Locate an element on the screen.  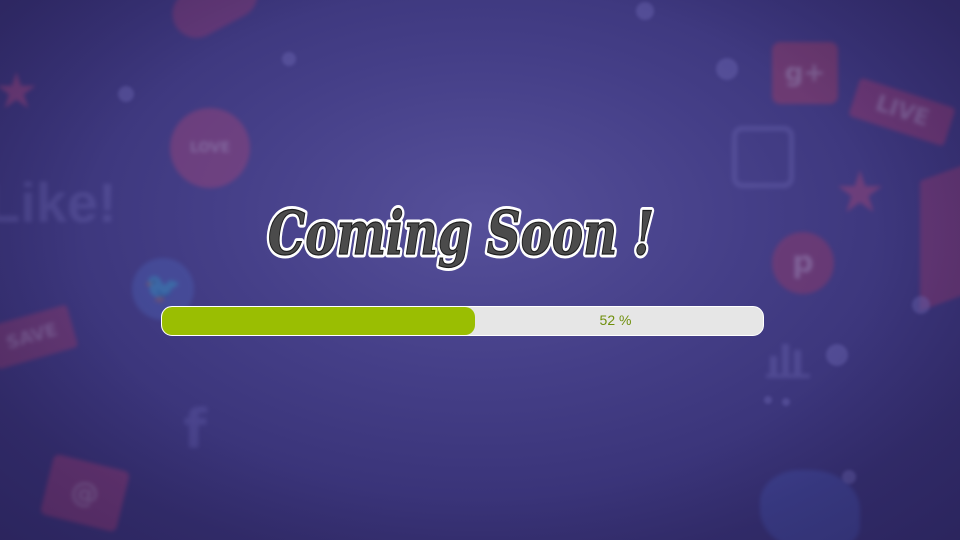
love-badge-icon: LOVE is located at coordinates (210, 148).